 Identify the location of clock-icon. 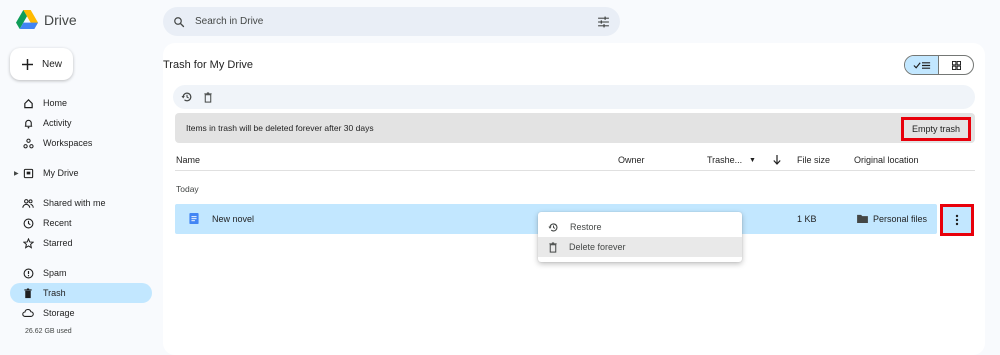
(28, 223).